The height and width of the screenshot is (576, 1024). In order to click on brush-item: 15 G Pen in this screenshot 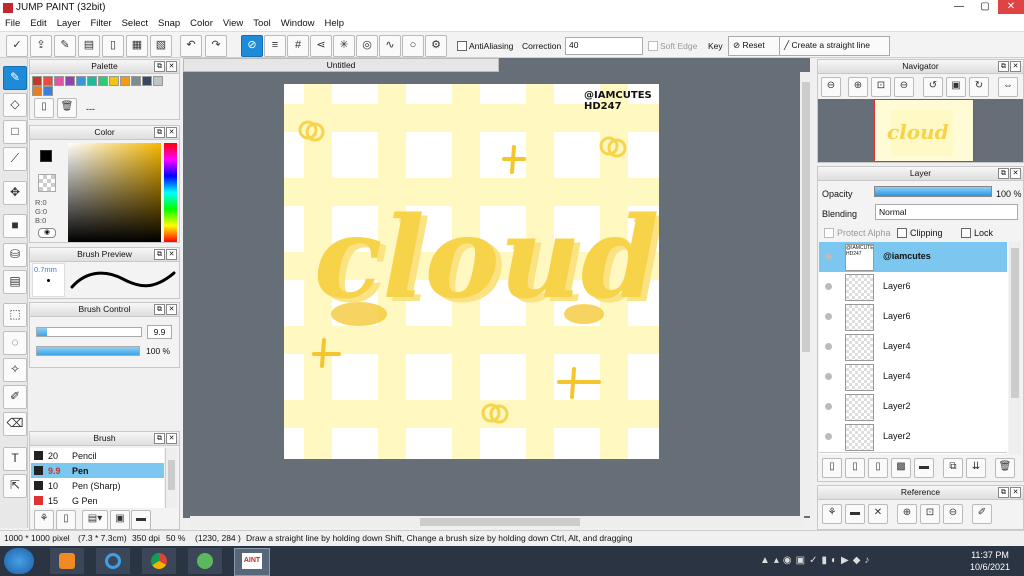, I will do `click(97, 500)`.